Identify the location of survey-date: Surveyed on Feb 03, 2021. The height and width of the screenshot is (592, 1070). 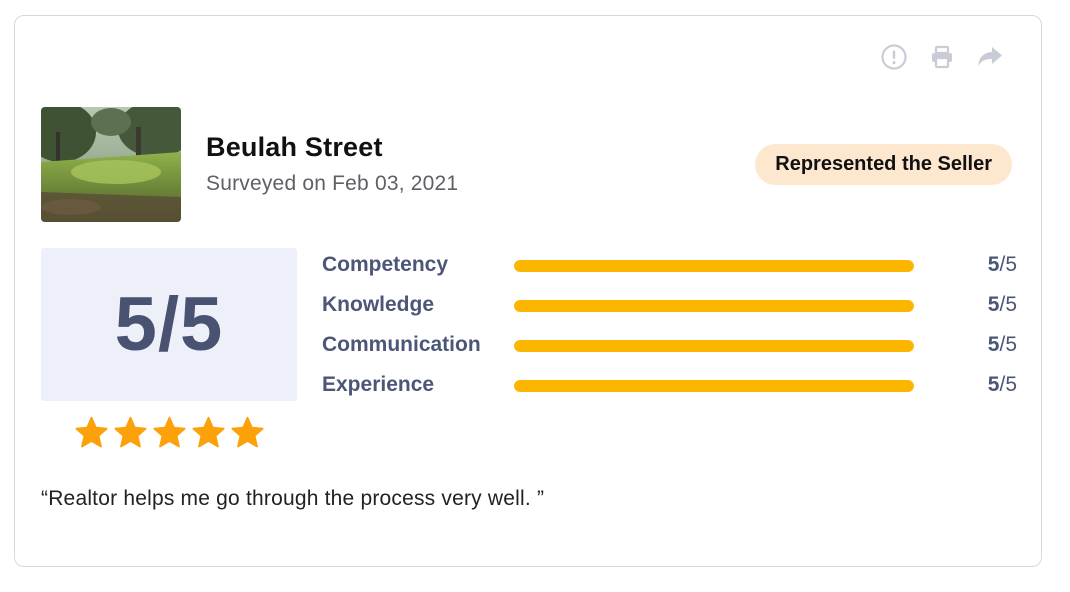
(332, 183).